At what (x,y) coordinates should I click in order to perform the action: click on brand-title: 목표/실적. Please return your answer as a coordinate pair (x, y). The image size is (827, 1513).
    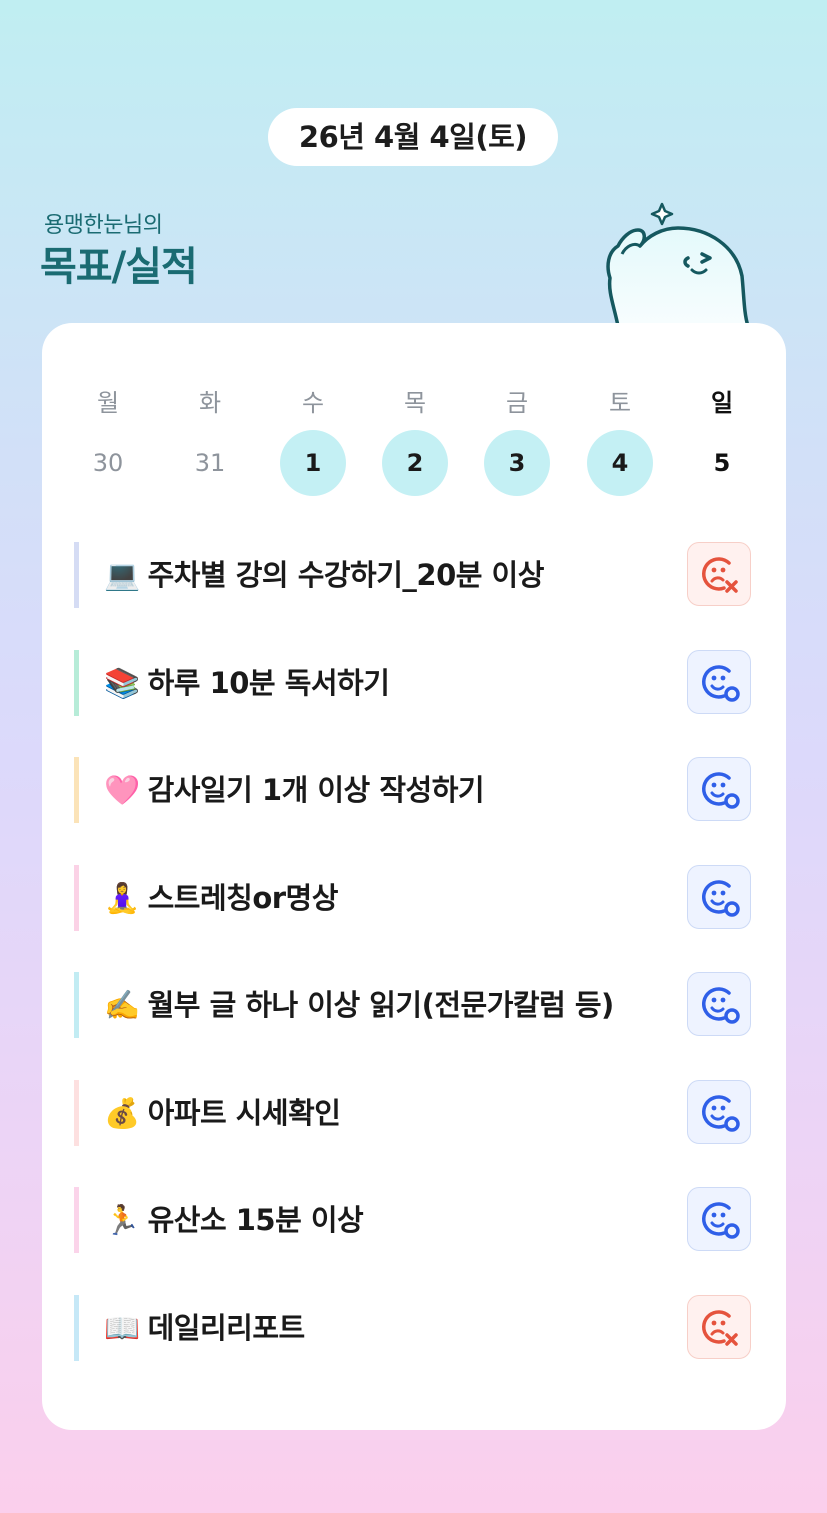
    Looking at the image, I should click on (119, 267).